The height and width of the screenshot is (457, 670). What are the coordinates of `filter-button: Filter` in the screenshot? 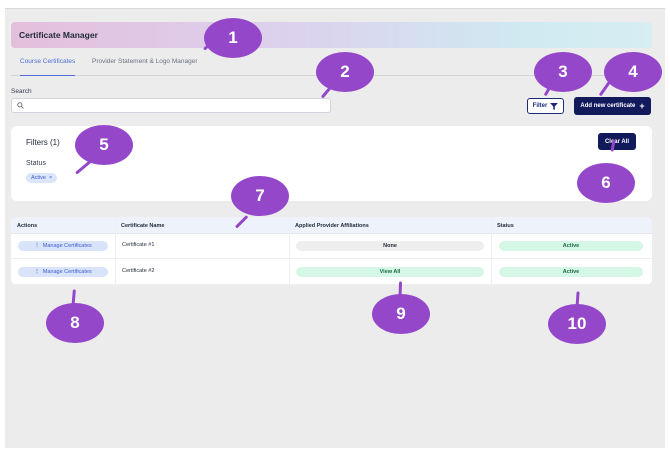 It's located at (545, 106).